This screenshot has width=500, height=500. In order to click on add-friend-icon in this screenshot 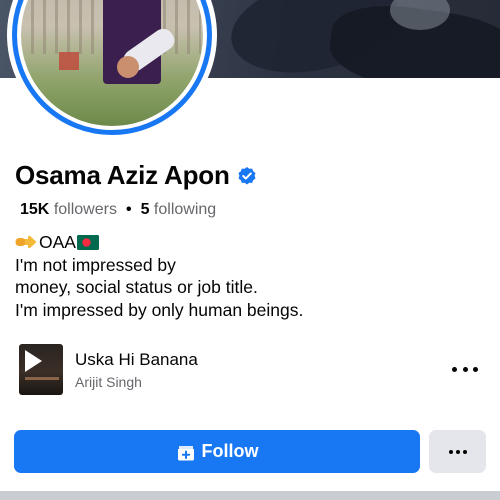, I will do `click(186, 452)`.